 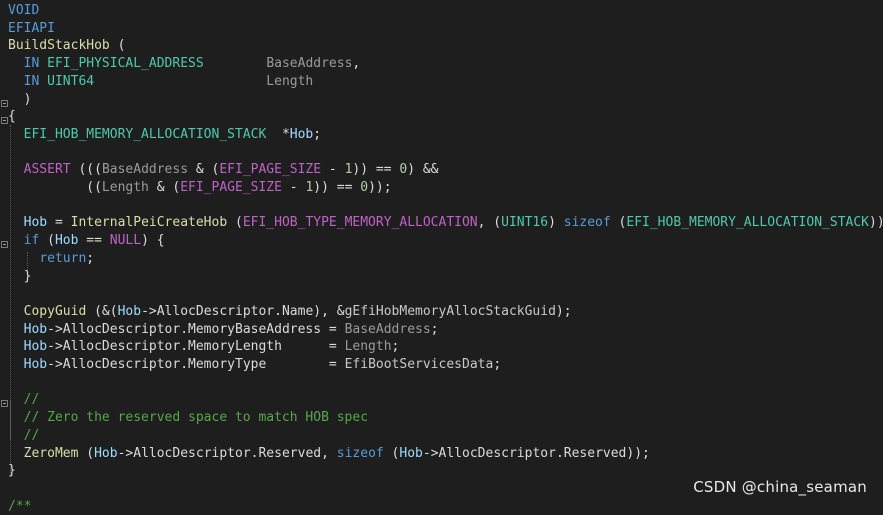 What do you see at coordinates (66, 46) in the screenshot?
I see `code-line-text: BuildStackHob (` at bounding box center [66, 46].